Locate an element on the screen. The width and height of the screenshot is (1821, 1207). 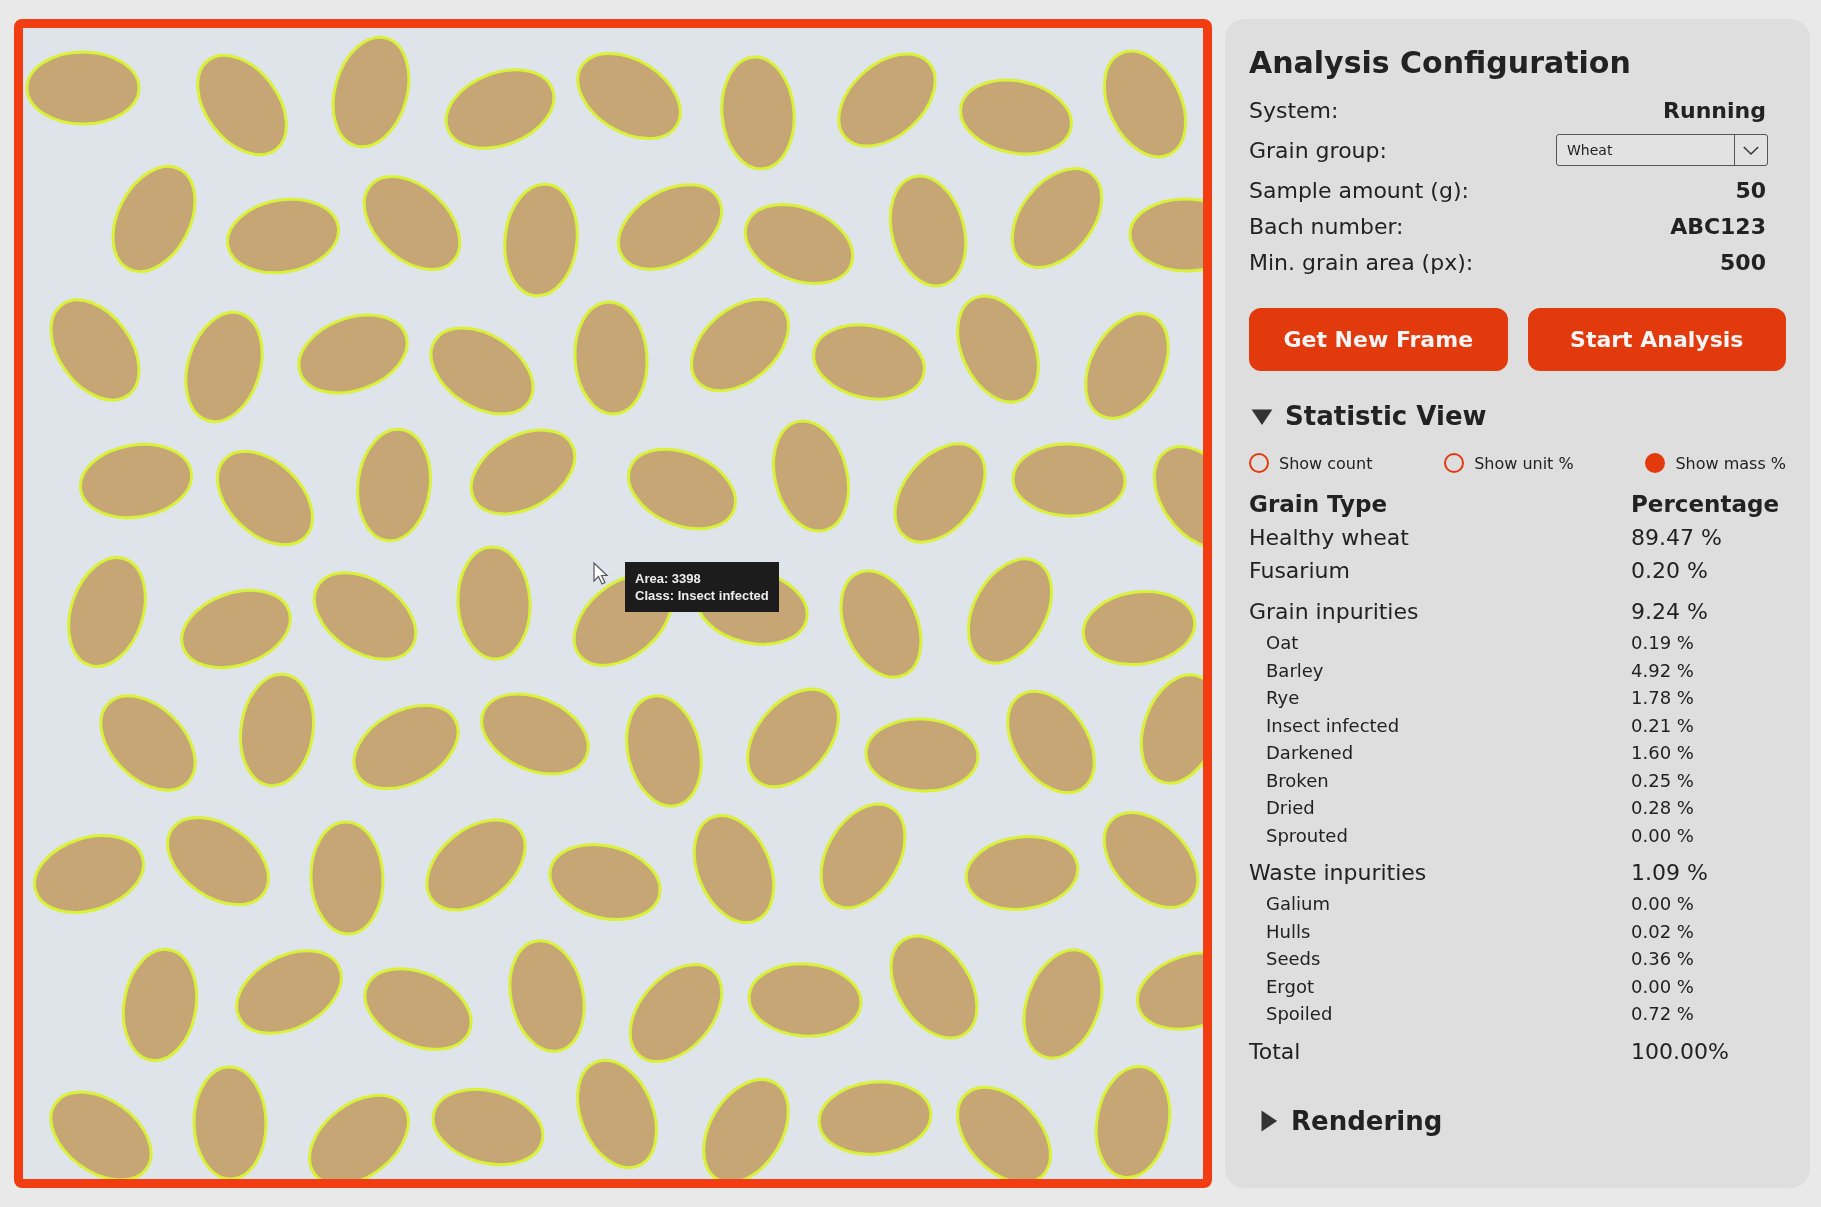
field-label: Bach number: is located at coordinates (1326, 226).